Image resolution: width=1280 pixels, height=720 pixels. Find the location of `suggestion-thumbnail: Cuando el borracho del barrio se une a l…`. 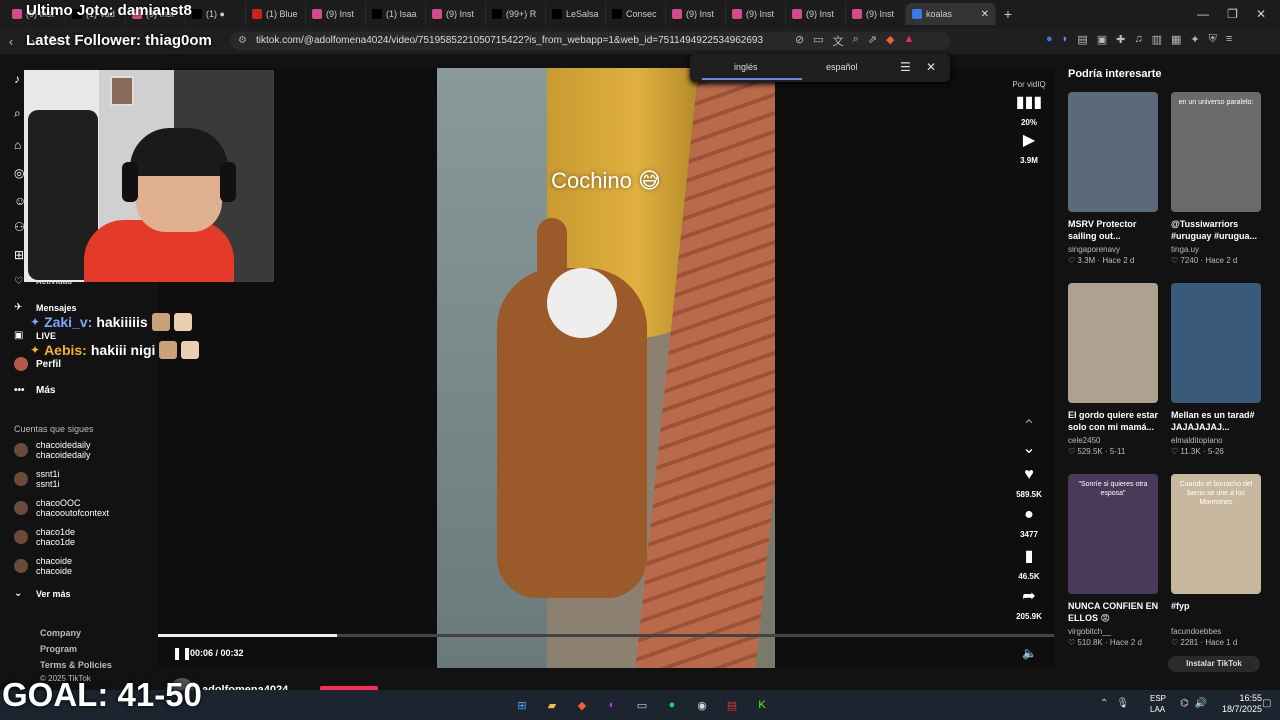

suggestion-thumbnail: Cuando el borracho del barrio se une a l… is located at coordinates (1216, 534).